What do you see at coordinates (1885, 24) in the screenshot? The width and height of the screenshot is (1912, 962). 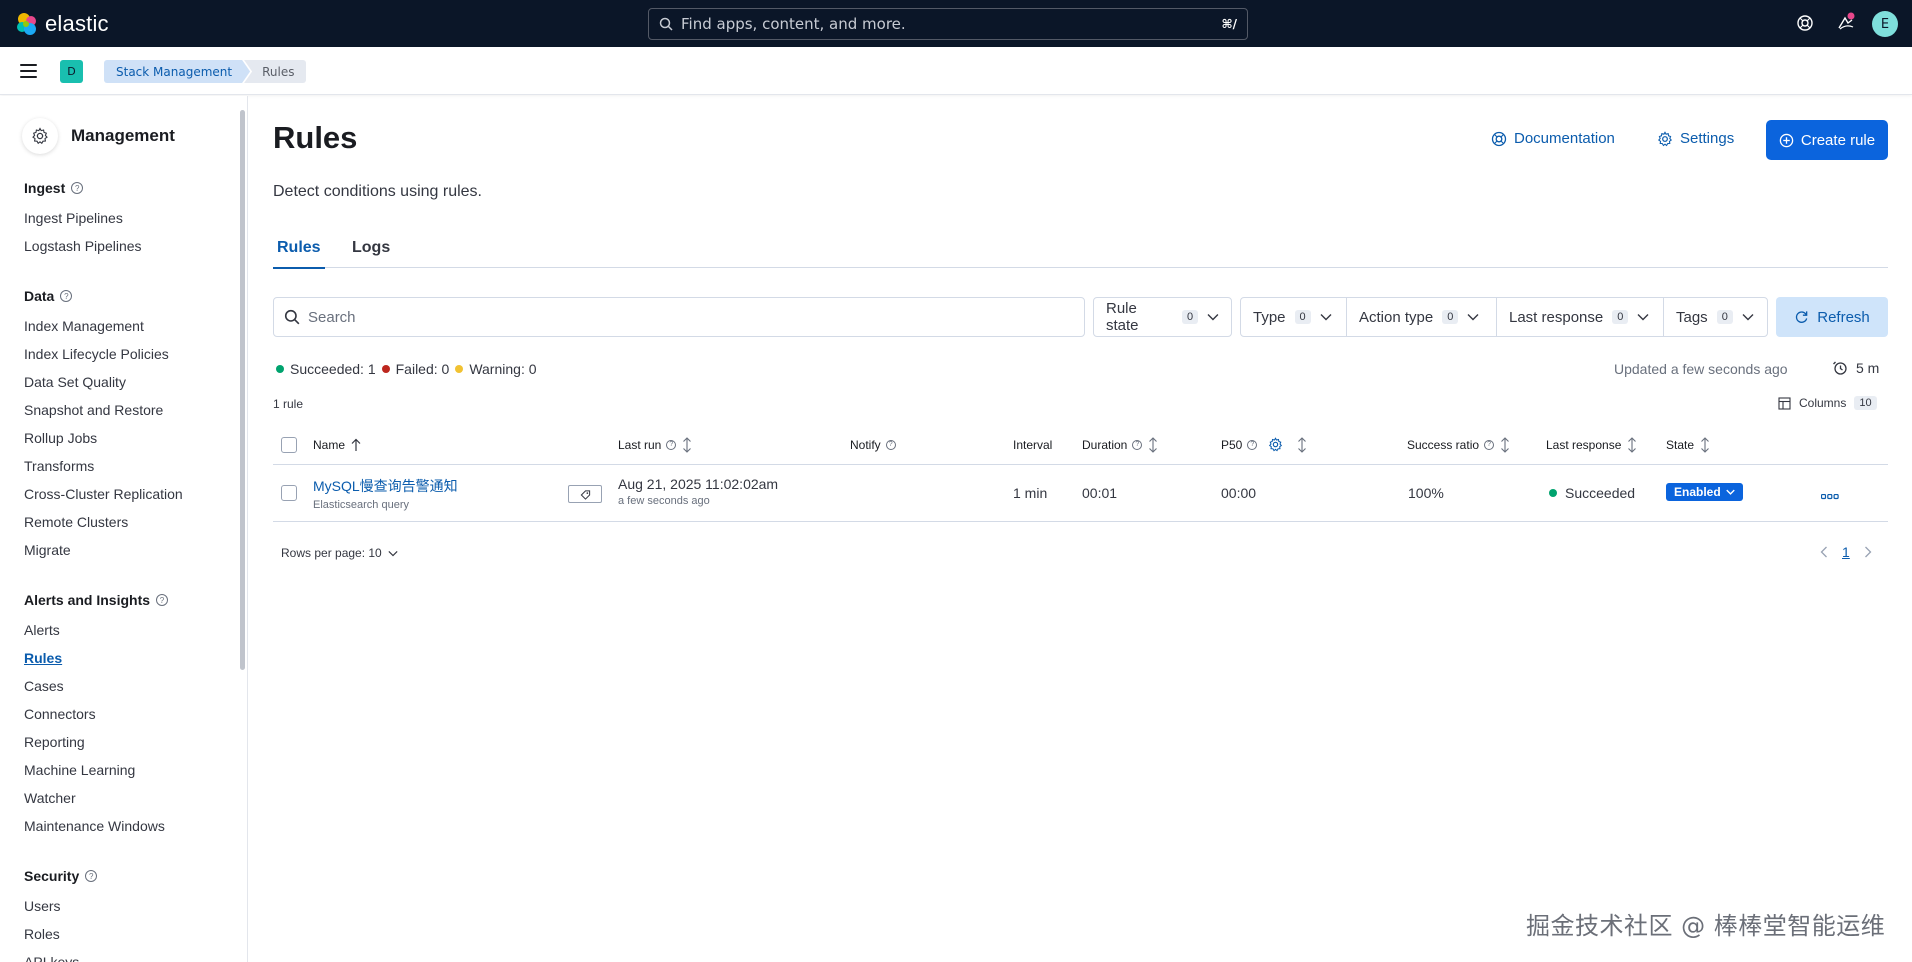 I see `user-avatar: E` at bounding box center [1885, 24].